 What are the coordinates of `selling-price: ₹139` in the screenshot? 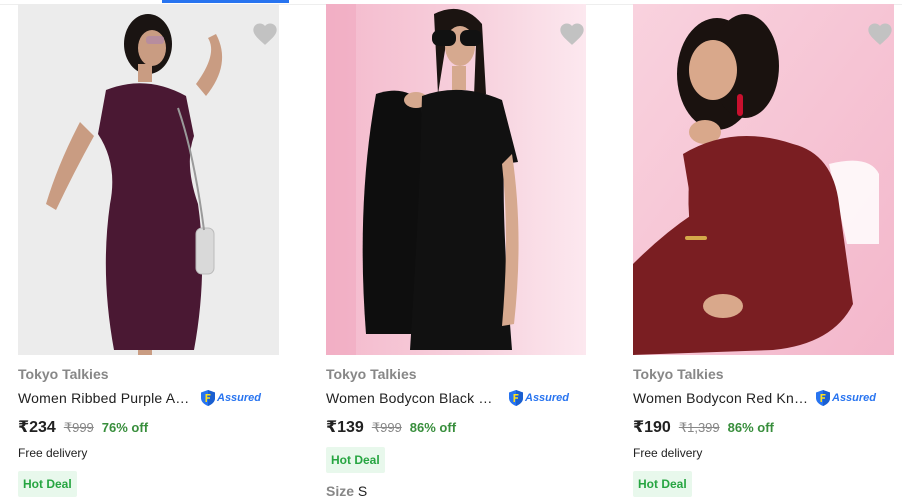 It's located at (345, 427).